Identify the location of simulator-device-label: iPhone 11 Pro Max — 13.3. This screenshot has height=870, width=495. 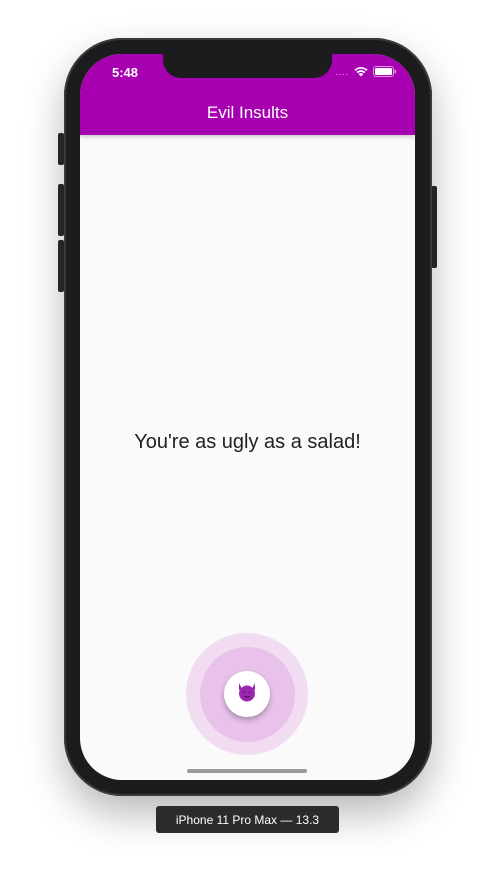
(247, 819).